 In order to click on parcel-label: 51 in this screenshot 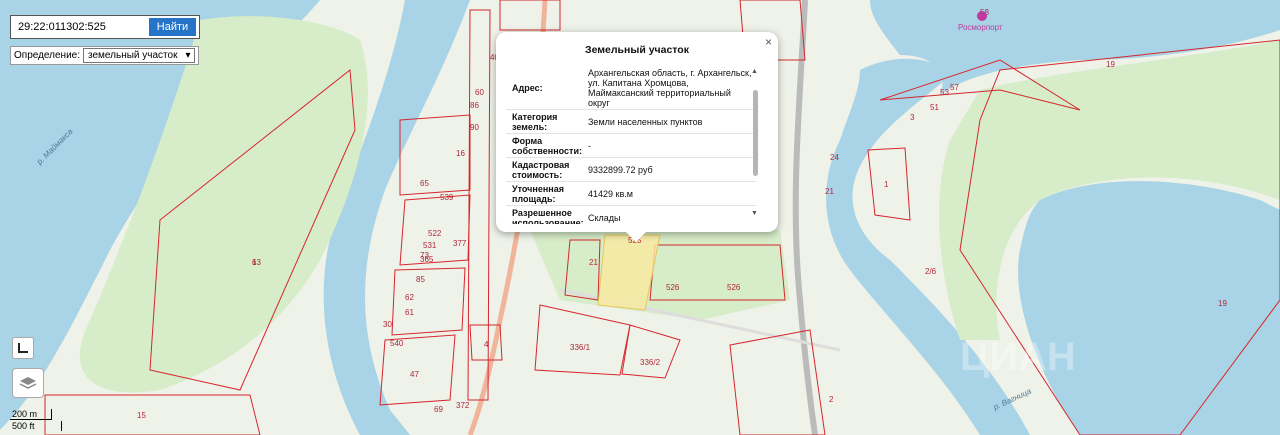, I will do `click(934, 107)`.